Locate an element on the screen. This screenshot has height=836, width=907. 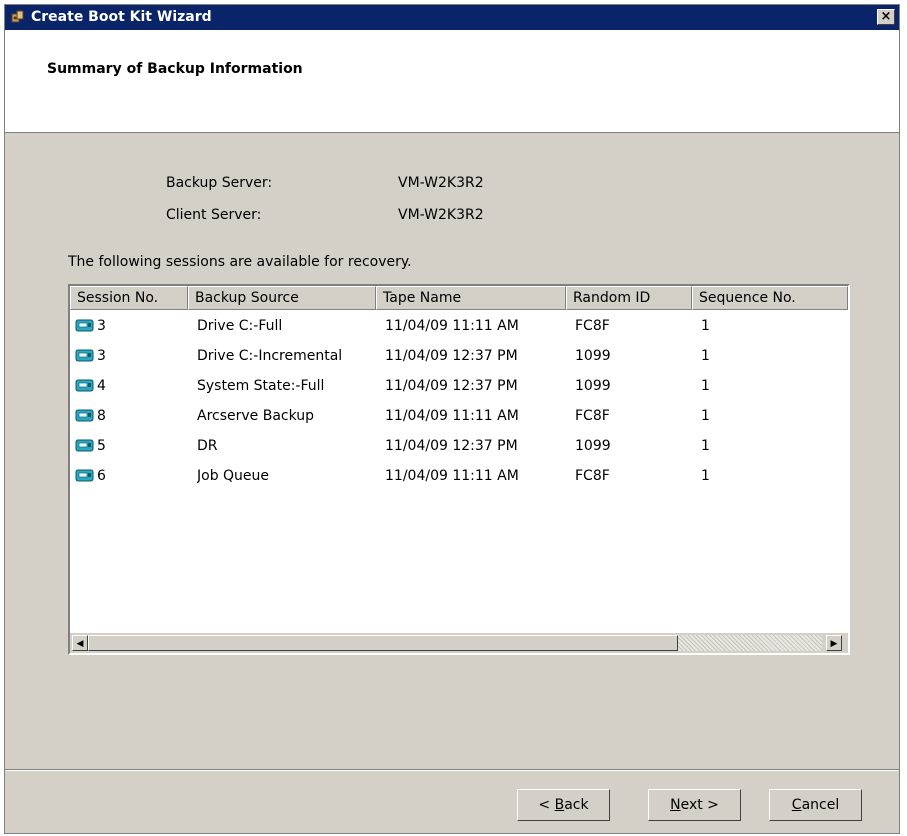
client-server-label: Client Server: is located at coordinates (214, 215).